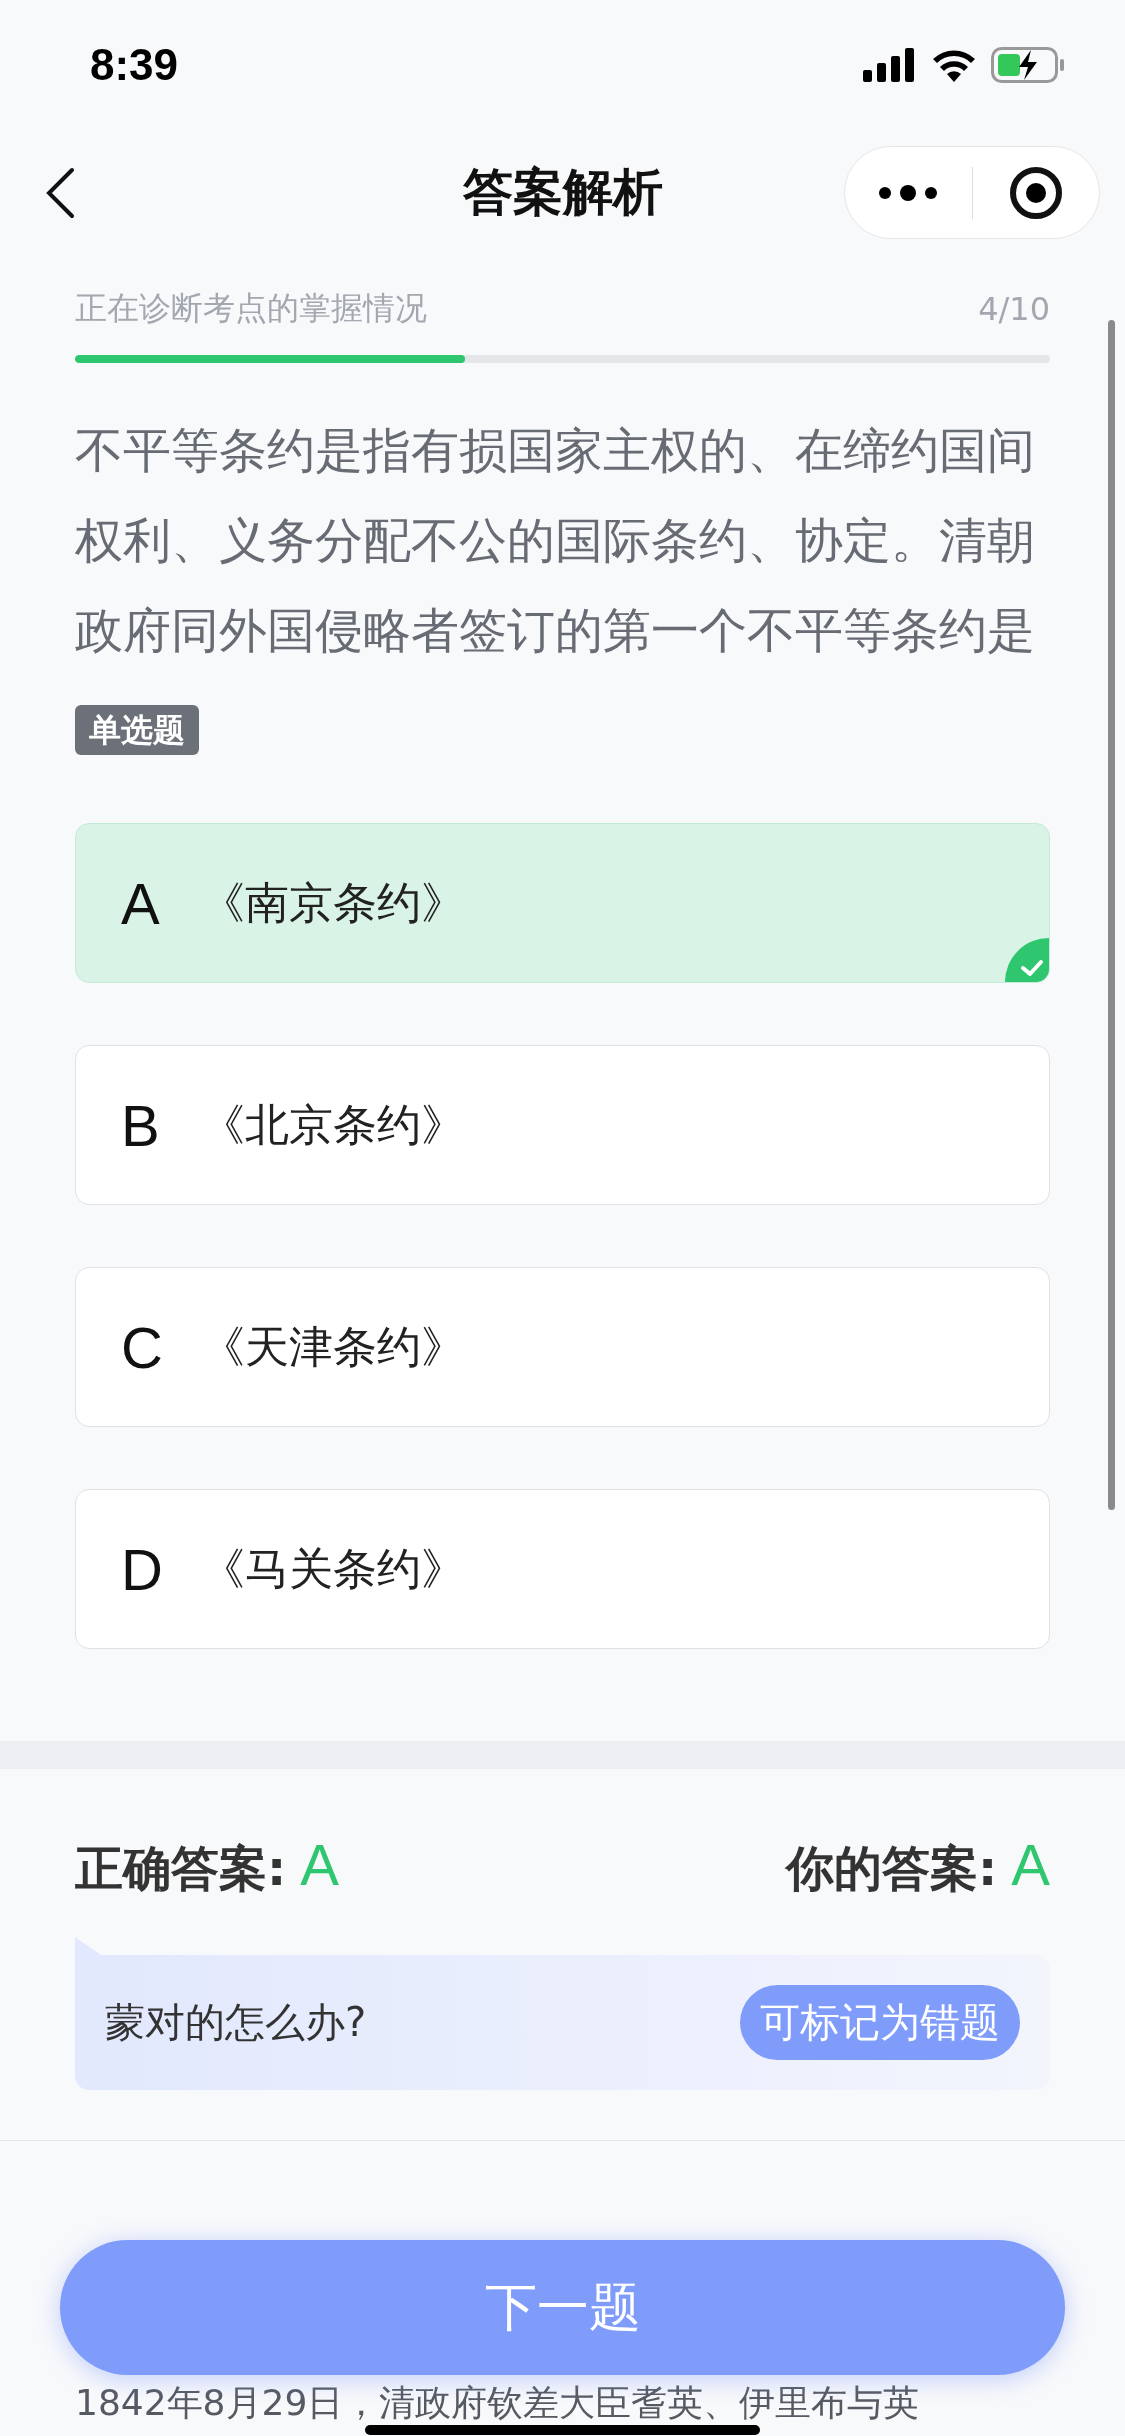 The image size is (1125, 2436). I want to click on question-text: 不平等条约是指有损国家主权的、在缔约国间权利、义务分配不公的国际条约、协定。清朝政府同外国侵略者签订的第一个不平等条约是, so click(555, 540).